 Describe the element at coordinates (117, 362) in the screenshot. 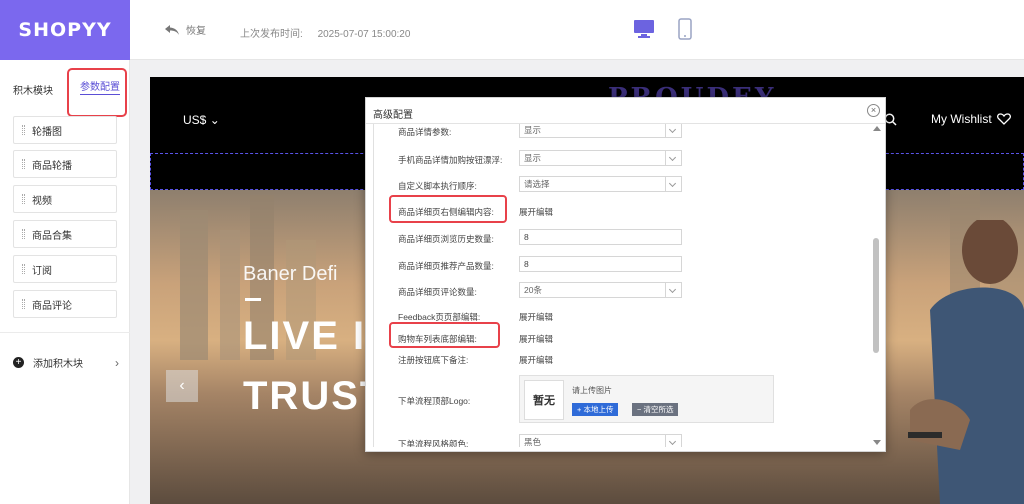

I see `chevron-right-icon: ›` at that location.